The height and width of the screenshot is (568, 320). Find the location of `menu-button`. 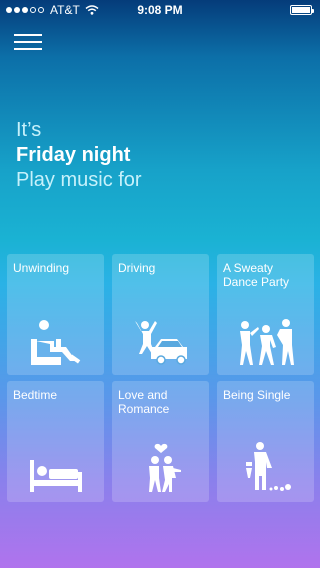

menu-button is located at coordinates (28, 43).